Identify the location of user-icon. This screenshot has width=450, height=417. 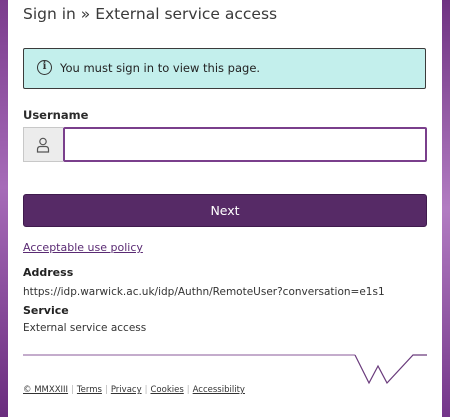
(43, 145).